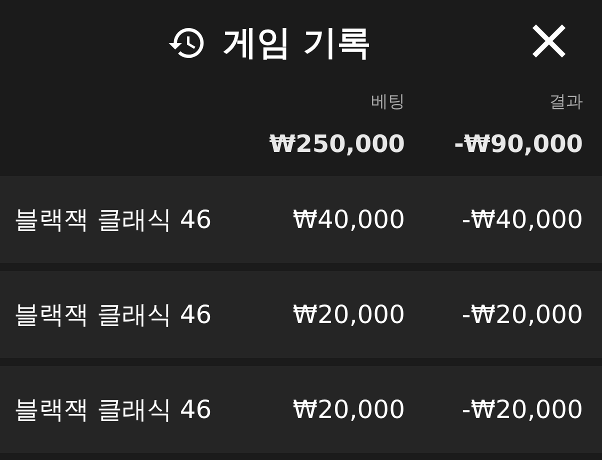  I want to click on close-icon, so click(549, 41).